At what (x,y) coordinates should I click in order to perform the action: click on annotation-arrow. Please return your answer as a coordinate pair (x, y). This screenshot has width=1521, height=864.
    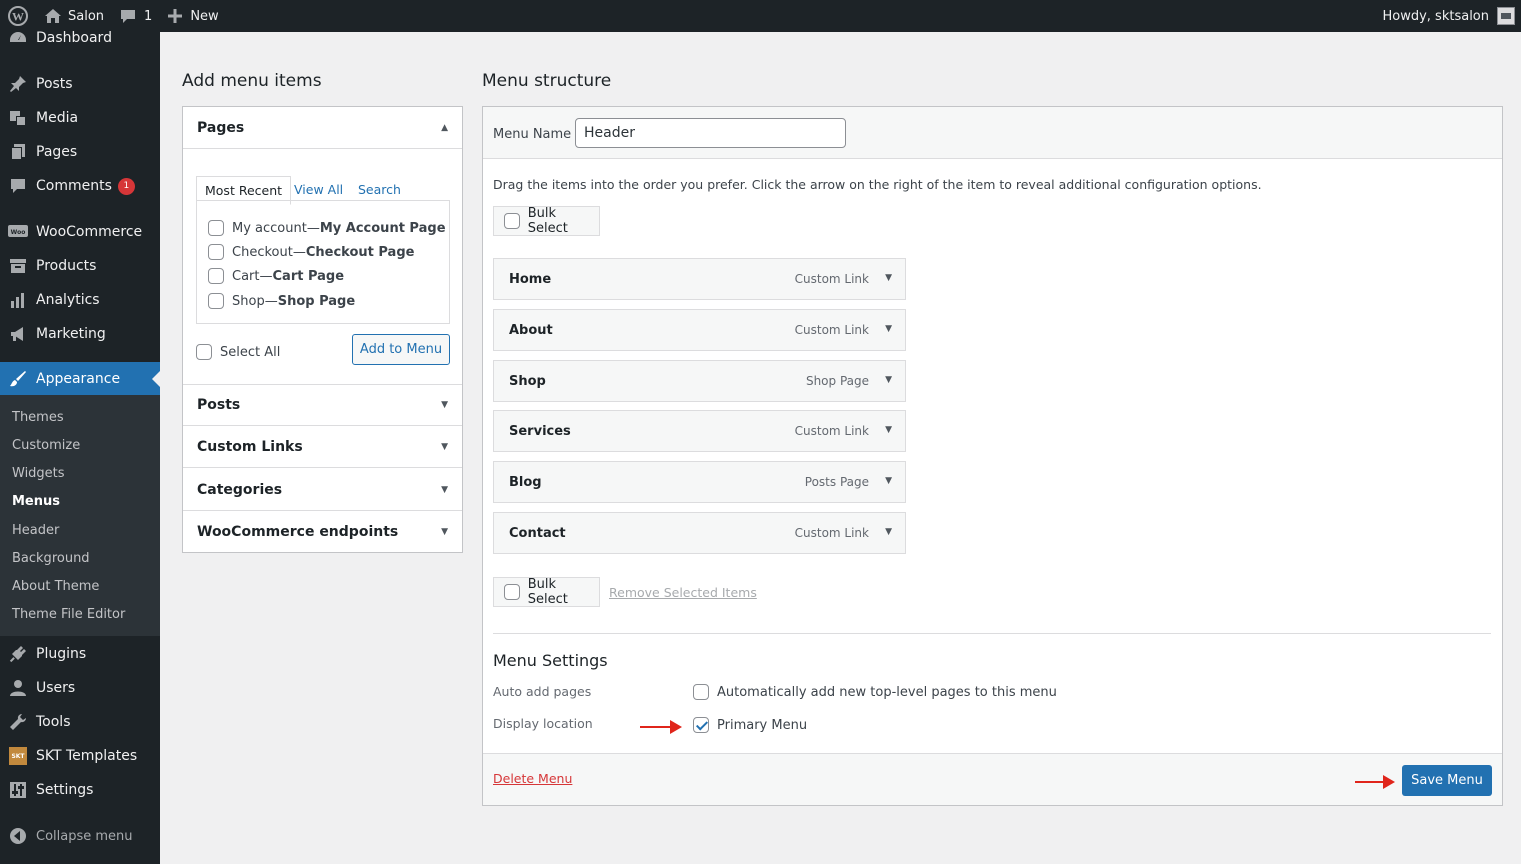
    Looking at the image, I should click on (1375, 782).